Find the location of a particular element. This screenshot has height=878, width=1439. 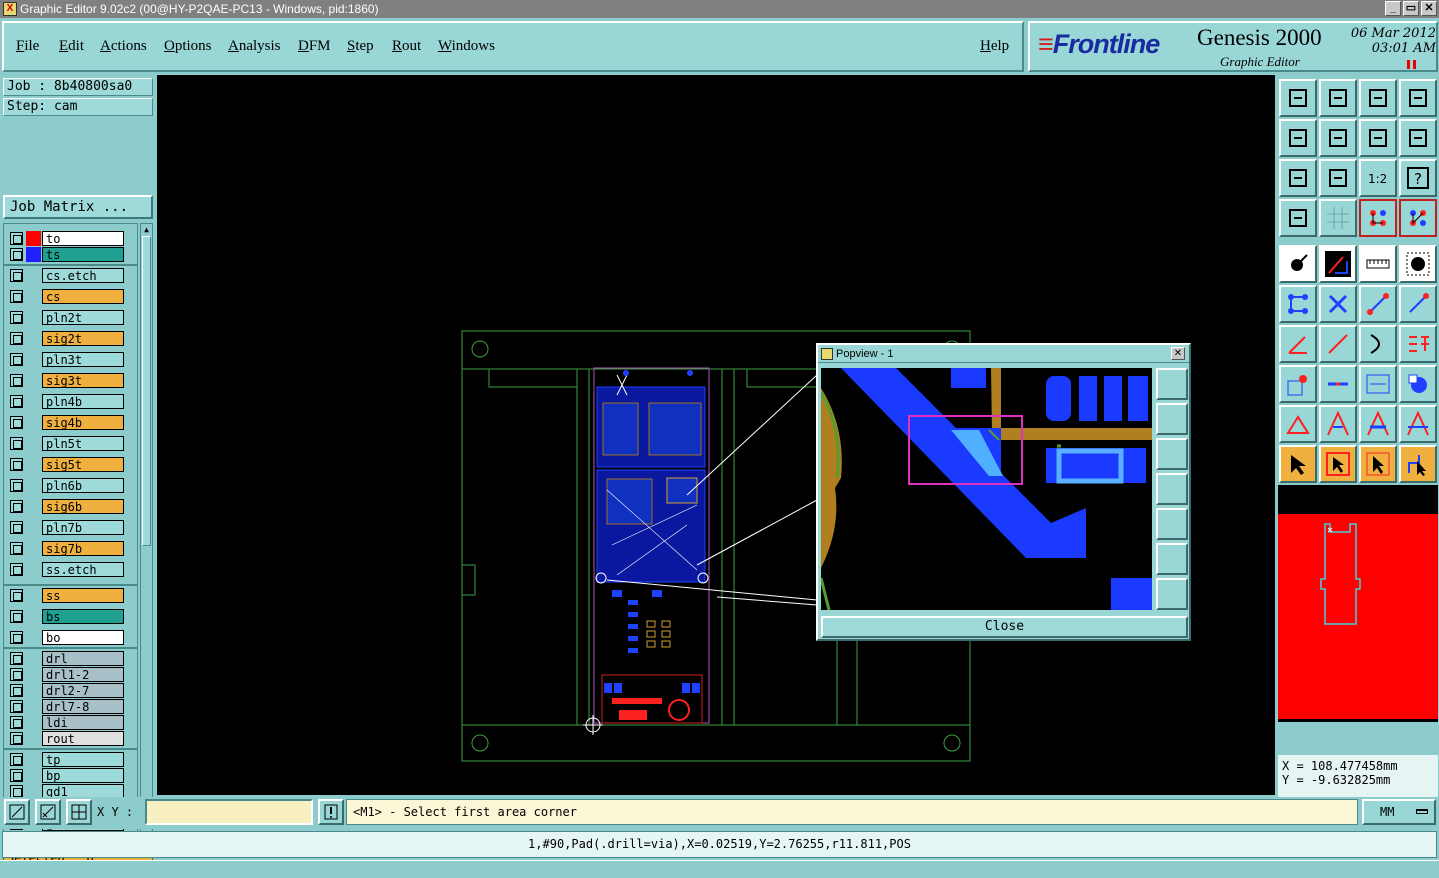

layer-row: sig5t is located at coordinates (72, 464).